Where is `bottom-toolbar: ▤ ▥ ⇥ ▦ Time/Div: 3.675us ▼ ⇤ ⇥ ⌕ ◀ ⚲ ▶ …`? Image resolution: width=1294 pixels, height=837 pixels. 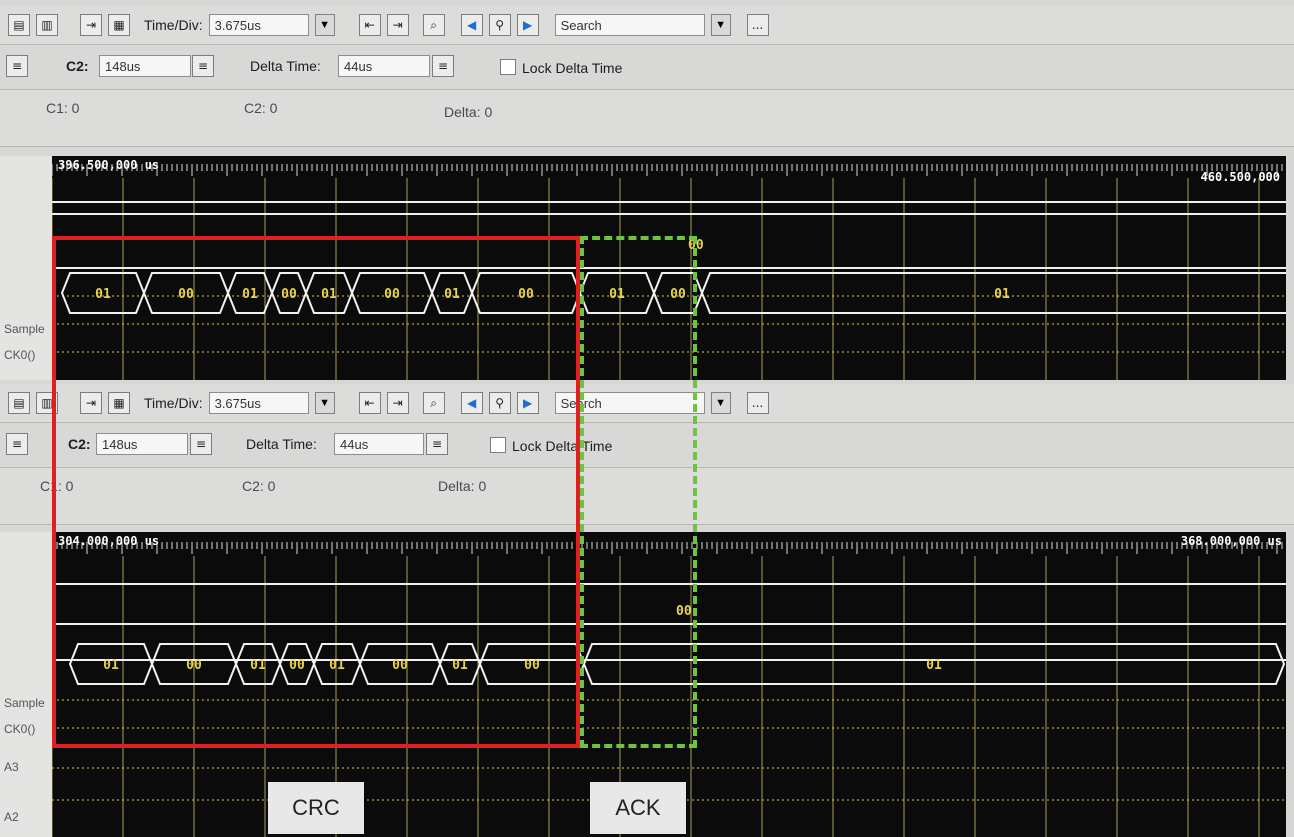
bottom-toolbar: ▤ ▥ ⇥ ▦ Time/Div: 3.675us ▼ ⇤ ⇥ ⌕ ◀ ⚲ ▶ … is located at coordinates (647, 403).